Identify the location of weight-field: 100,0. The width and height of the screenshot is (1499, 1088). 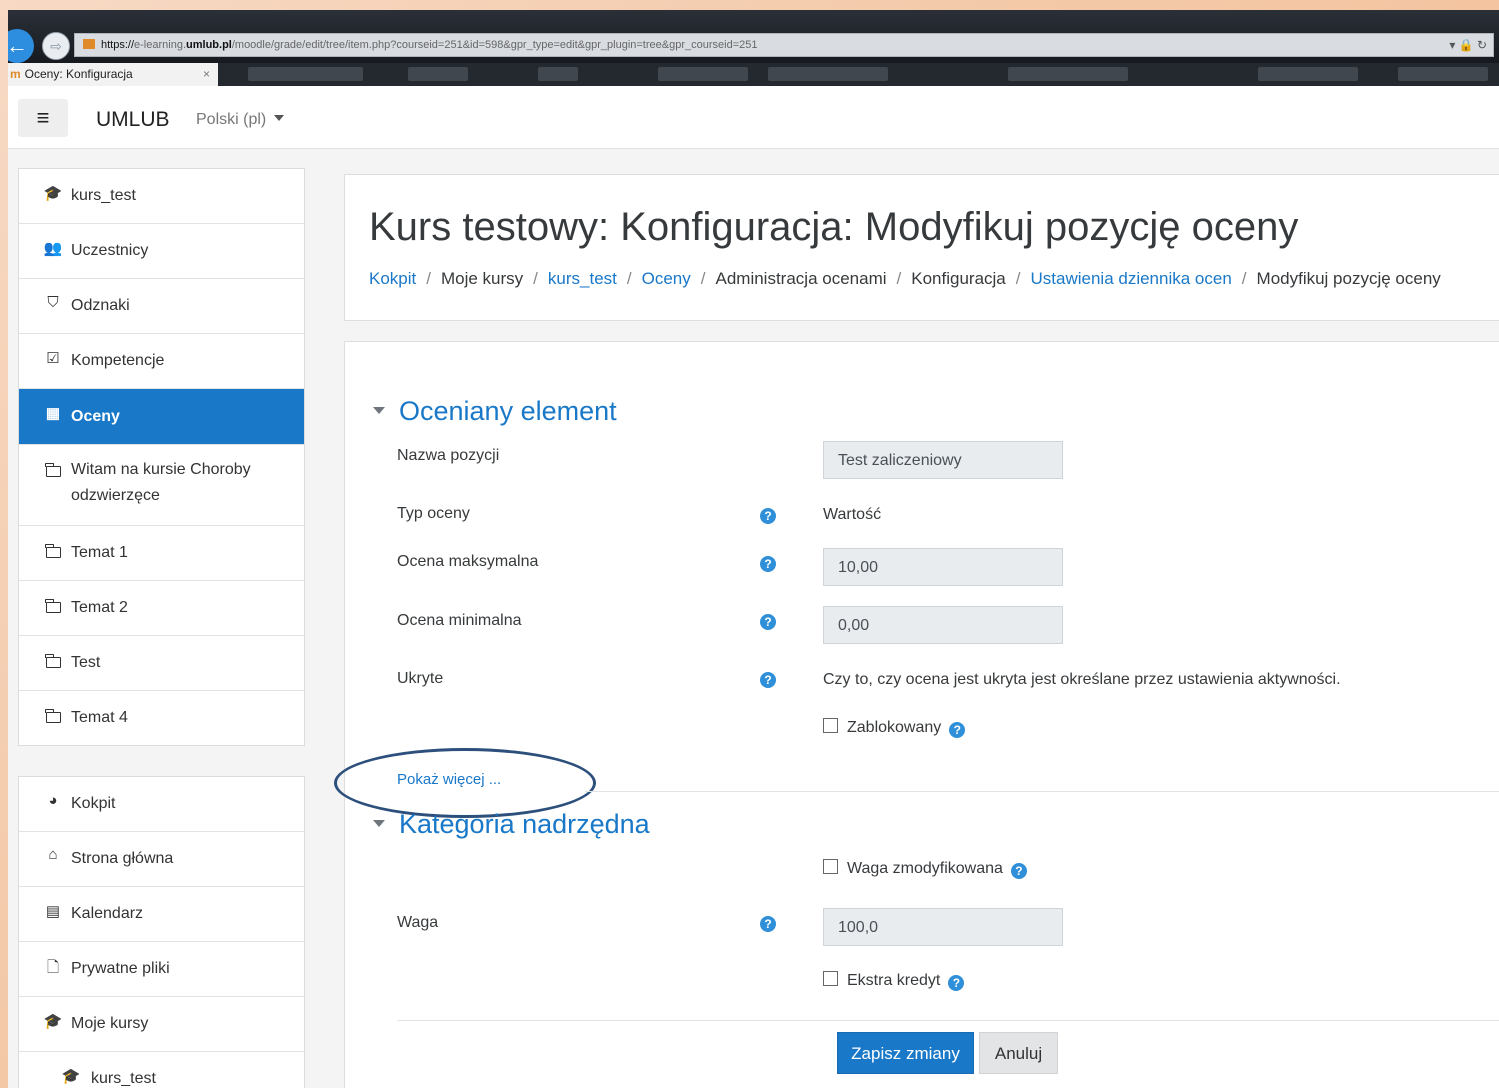
(943, 927).